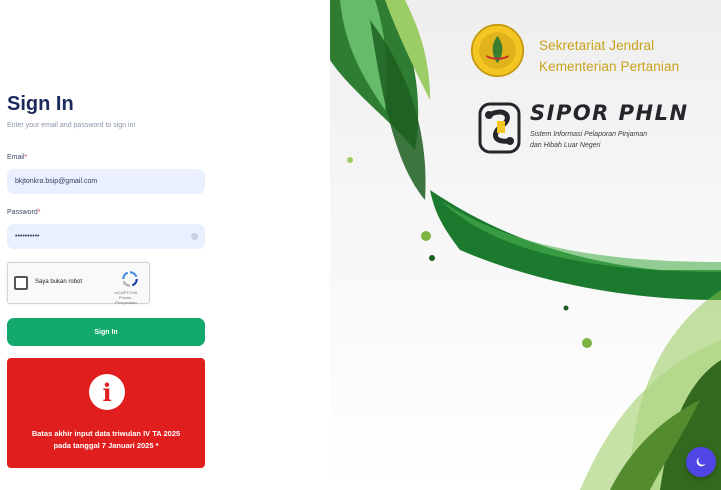  I want to click on password-value: ••••••••••, so click(27, 236).